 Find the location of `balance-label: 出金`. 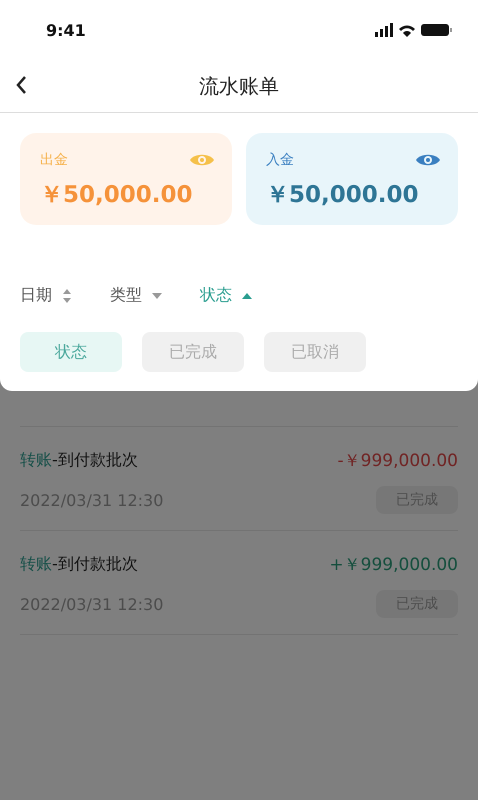

balance-label: 出金 is located at coordinates (54, 160).